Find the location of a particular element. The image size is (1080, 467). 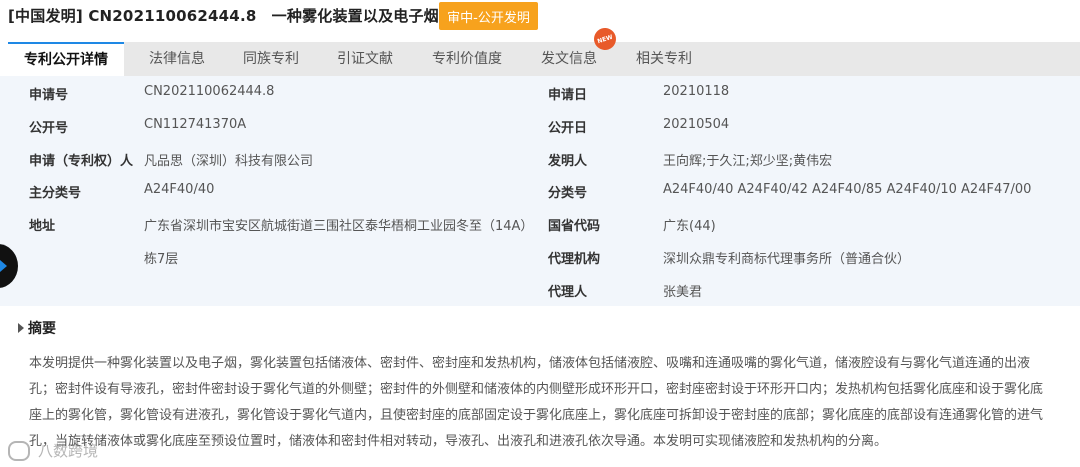

province-code-value: 广东(44) is located at coordinates (689, 226).